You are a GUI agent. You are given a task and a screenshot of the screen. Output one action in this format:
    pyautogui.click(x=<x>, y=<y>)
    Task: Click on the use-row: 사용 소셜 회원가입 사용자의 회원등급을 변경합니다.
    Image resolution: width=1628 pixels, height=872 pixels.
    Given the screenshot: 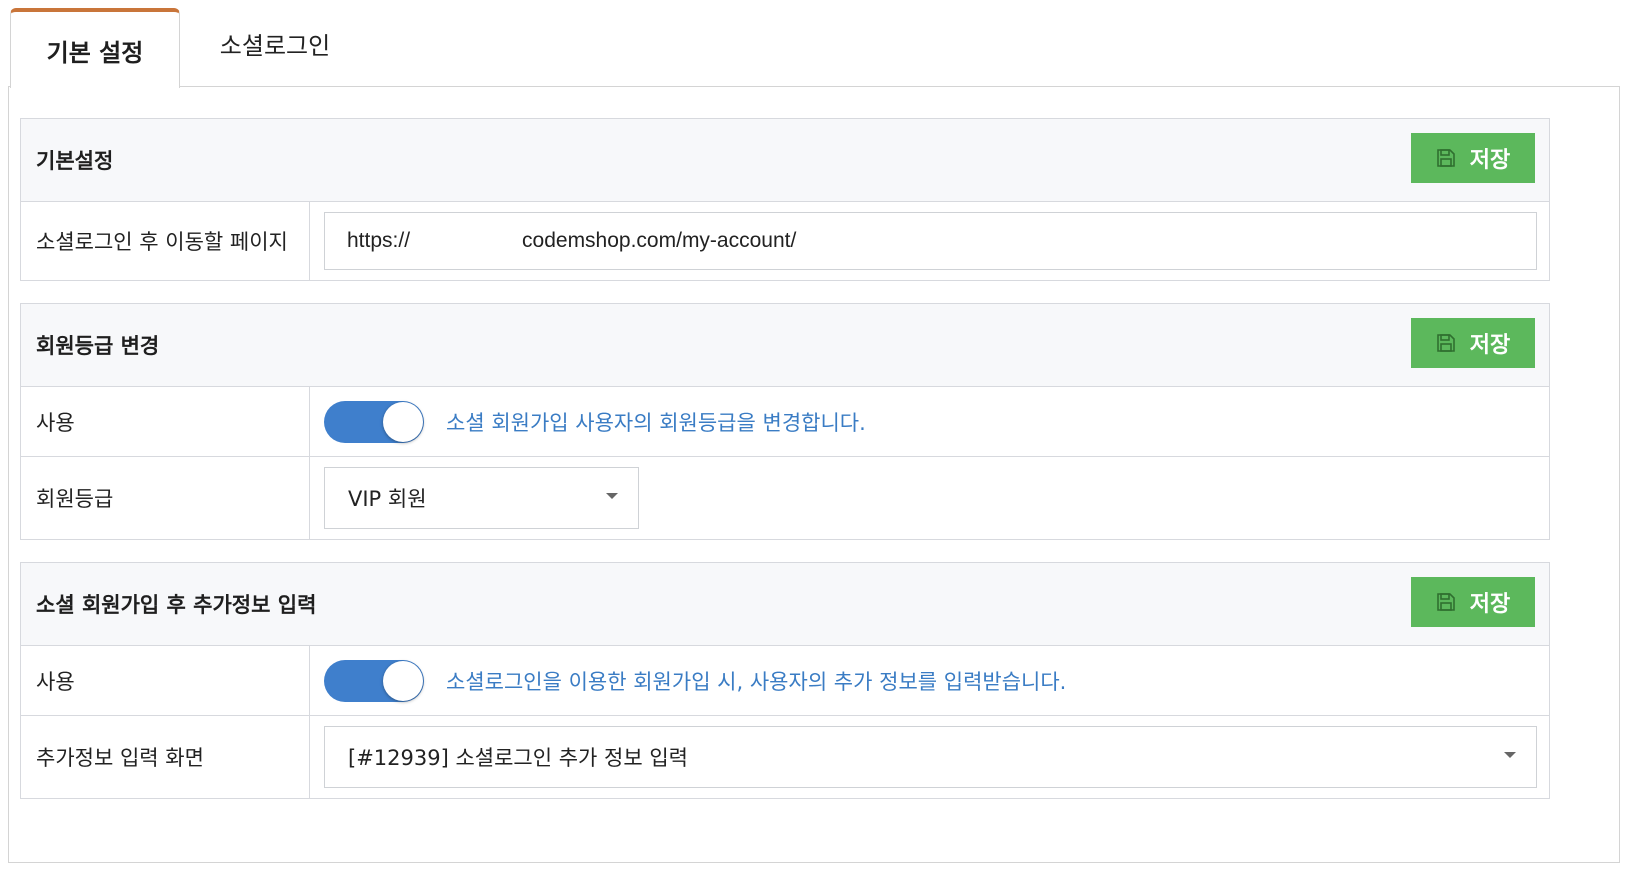 What is the action you would take?
    pyautogui.click(x=785, y=422)
    